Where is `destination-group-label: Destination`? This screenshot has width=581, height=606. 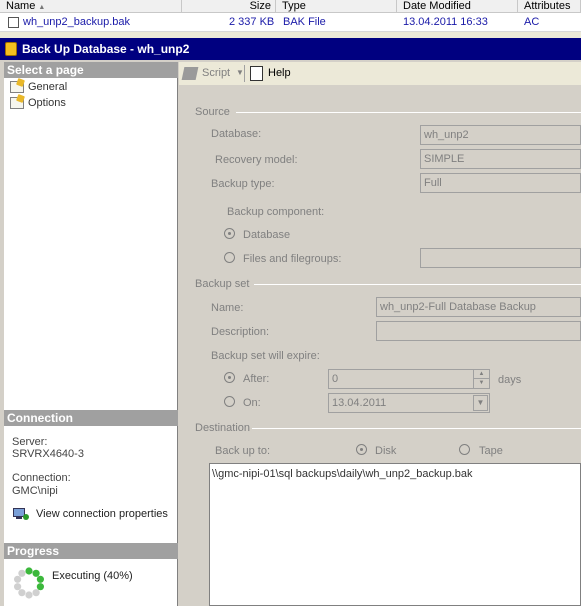
destination-group-label: Destination is located at coordinates (223, 428).